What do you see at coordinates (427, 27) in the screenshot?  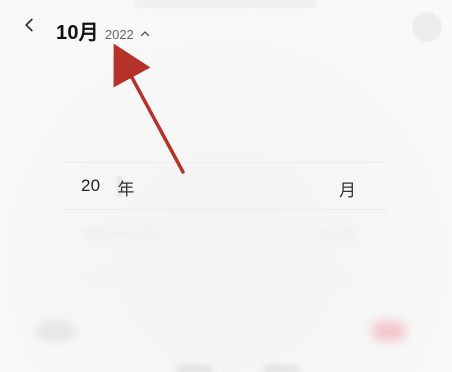 I see `header-action-placeholder` at bounding box center [427, 27].